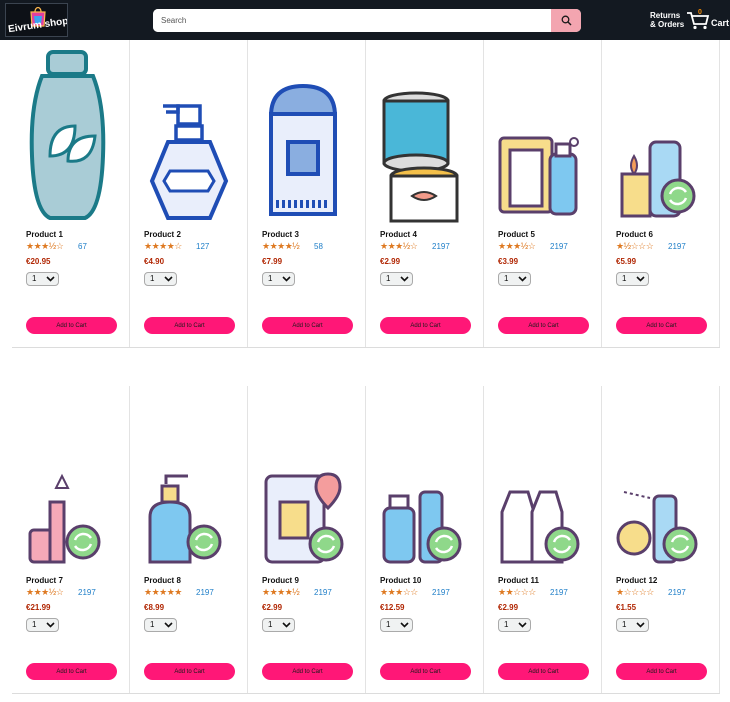 The image size is (730, 702). I want to click on rating-stars: ★★☆☆☆, so click(517, 592).